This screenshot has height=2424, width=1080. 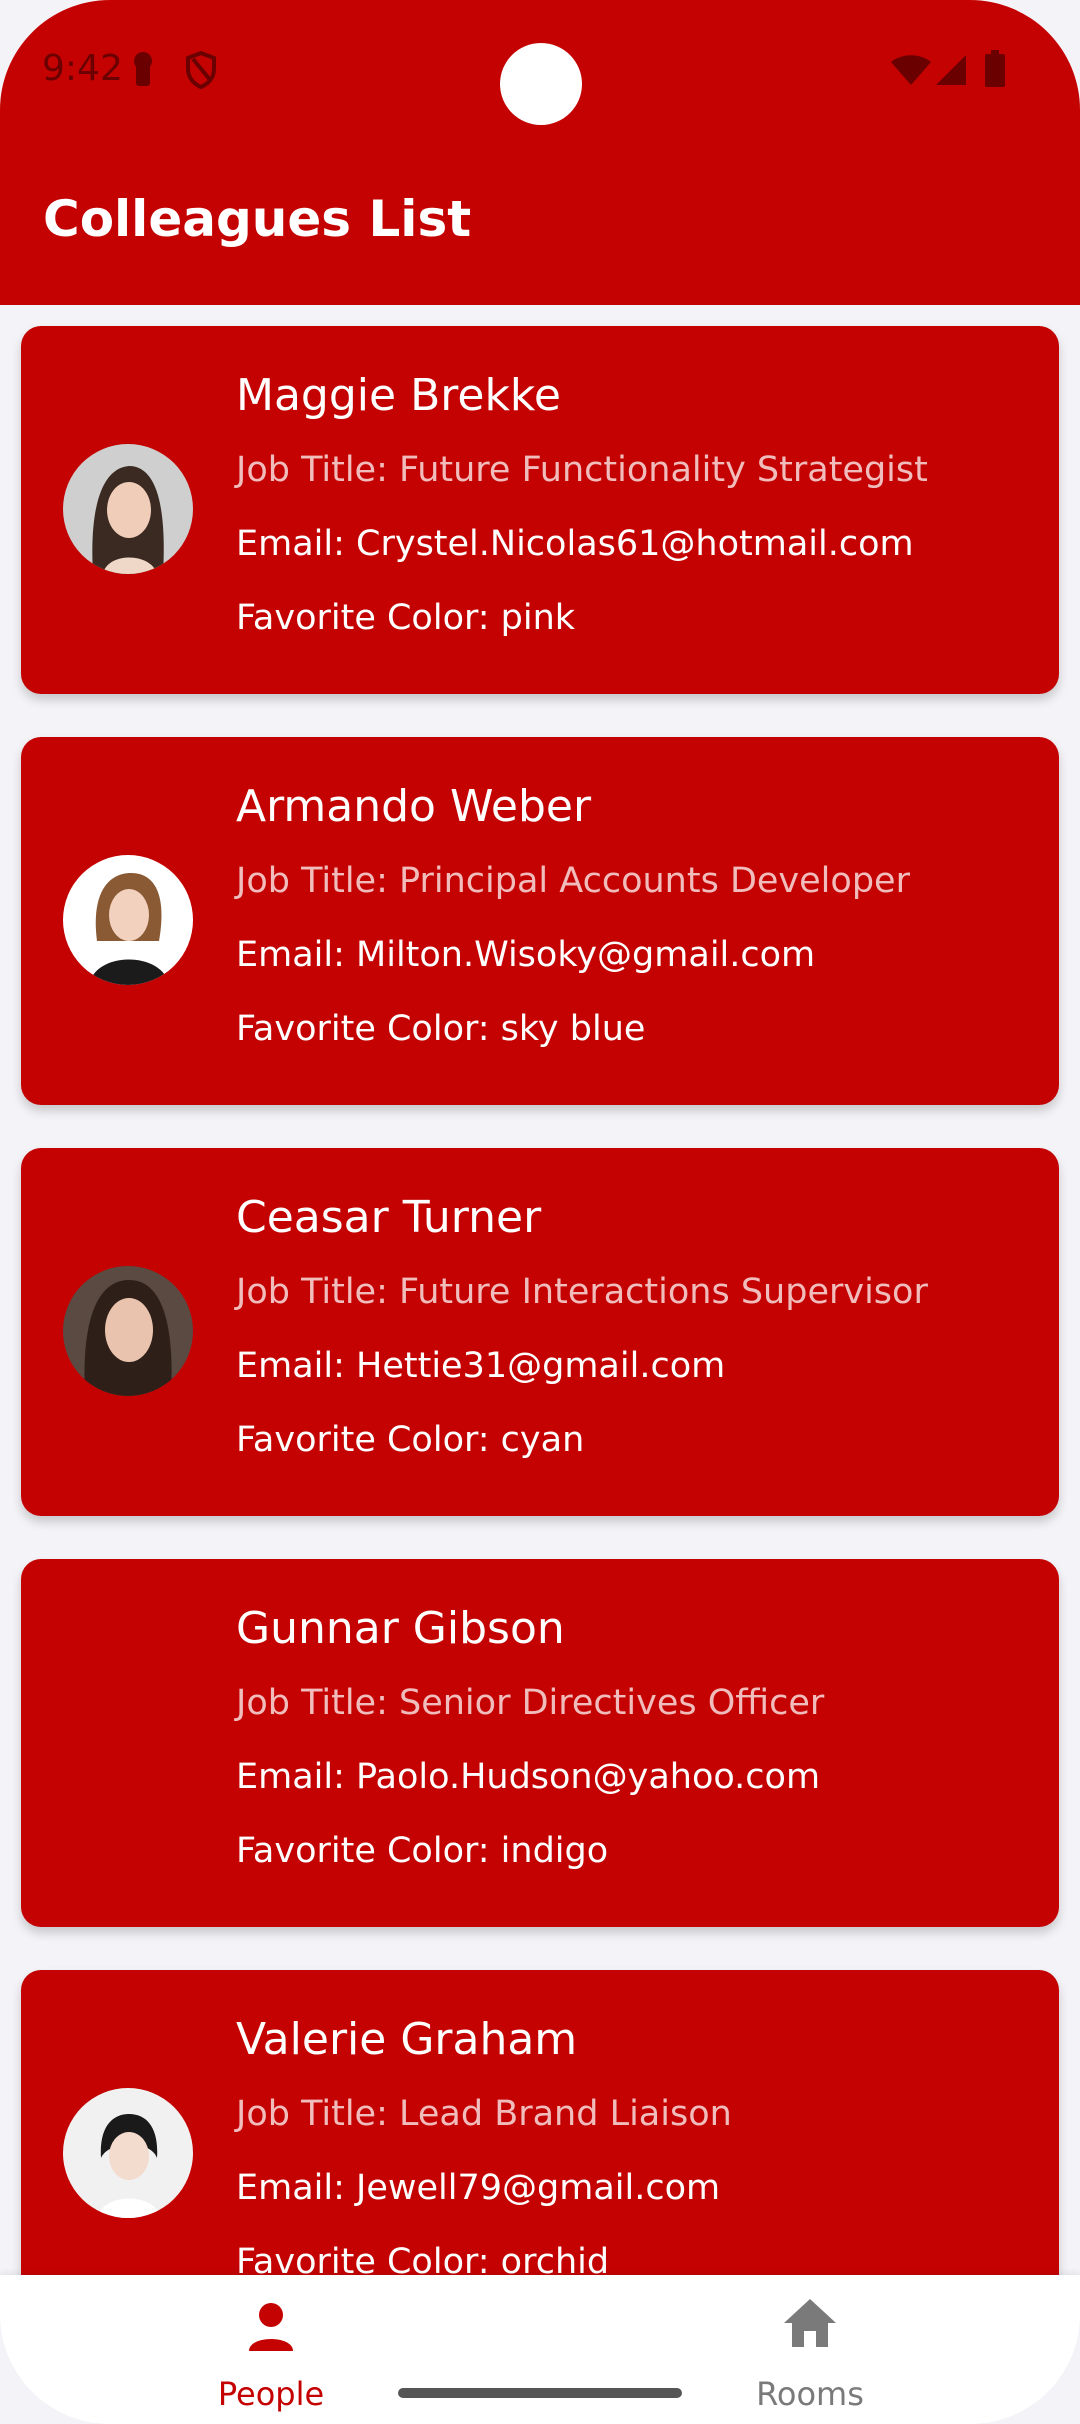 I want to click on colleague-name: Maggie Brekke, so click(x=398, y=395).